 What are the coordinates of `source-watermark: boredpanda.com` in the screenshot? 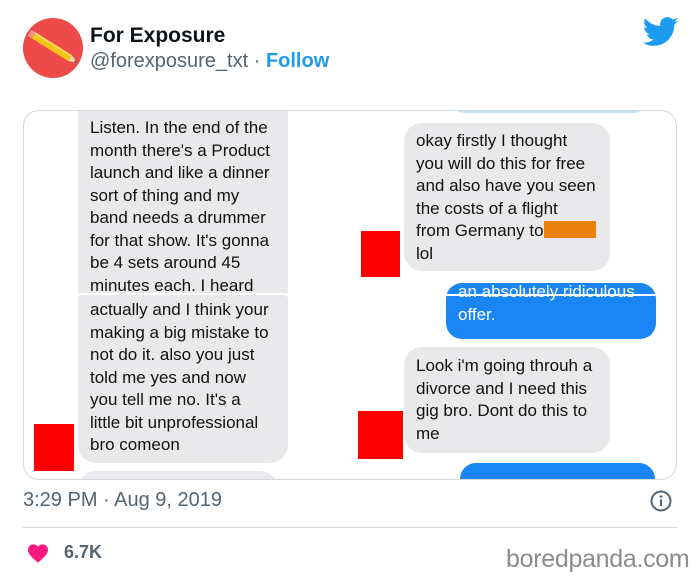 It's located at (598, 559).